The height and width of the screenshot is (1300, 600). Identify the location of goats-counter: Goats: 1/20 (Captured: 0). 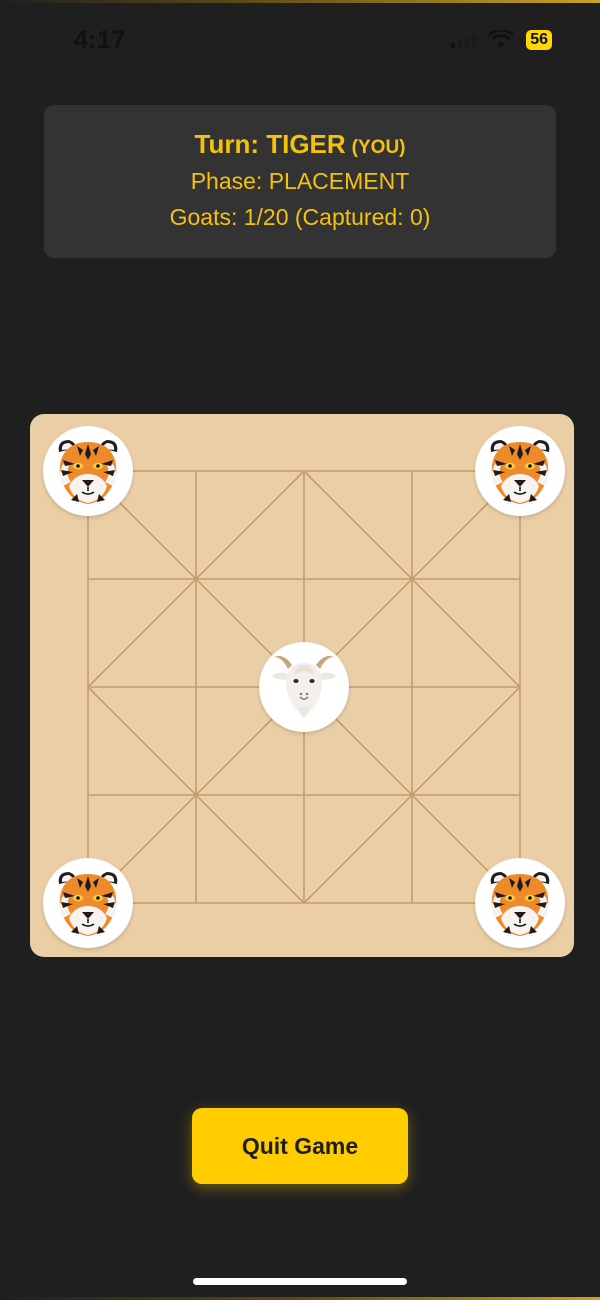
(300, 217).